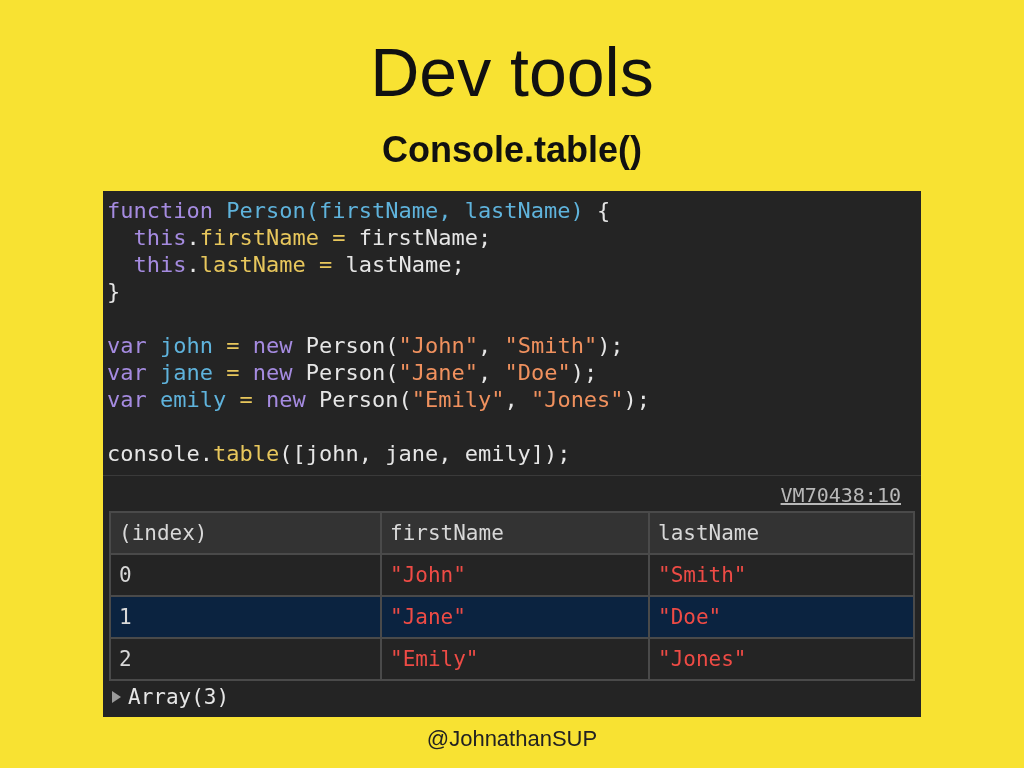 Image resolution: width=1024 pixels, height=768 pixels. What do you see at coordinates (114, 291) in the screenshot?
I see `code-line: }` at bounding box center [114, 291].